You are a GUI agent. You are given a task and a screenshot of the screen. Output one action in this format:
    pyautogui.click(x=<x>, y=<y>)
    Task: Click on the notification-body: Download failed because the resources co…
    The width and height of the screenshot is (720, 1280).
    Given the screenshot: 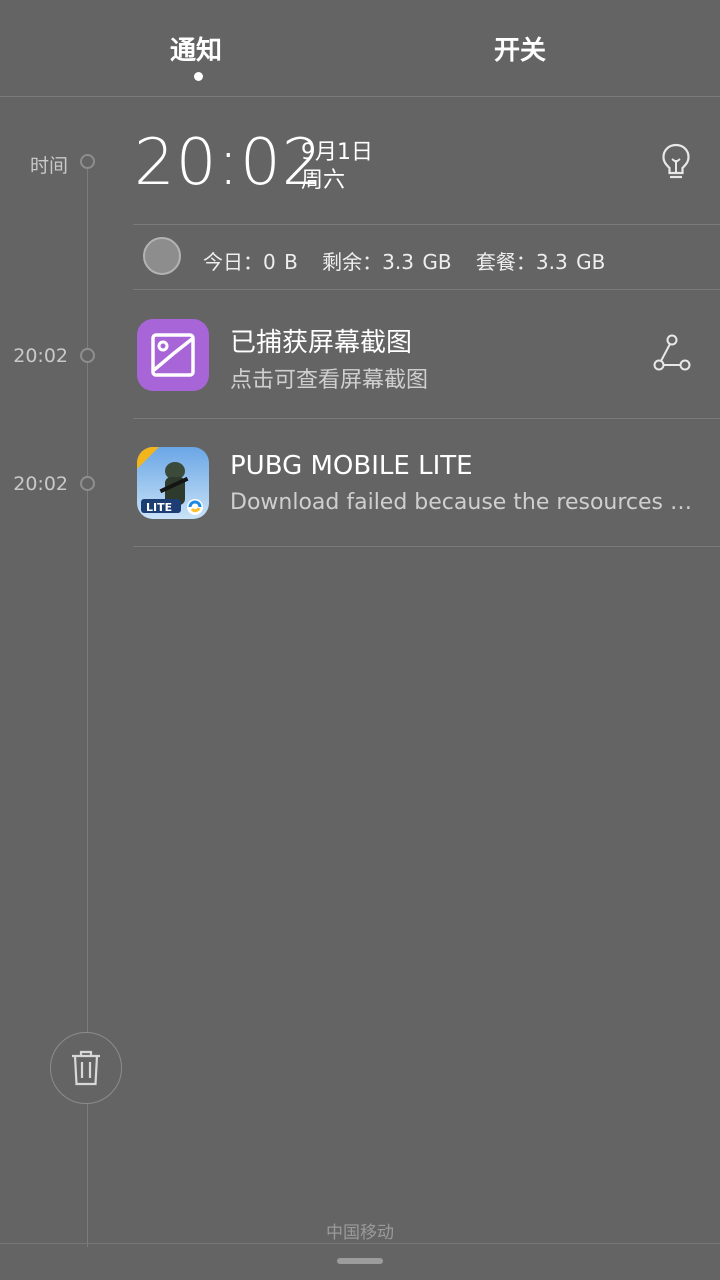 What is the action you would take?
    pyautogui.click(x=462, y=502)
    